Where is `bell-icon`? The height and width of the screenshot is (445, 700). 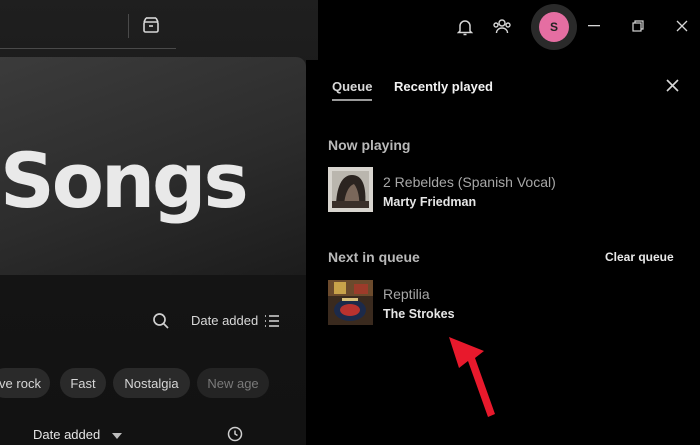
bell-icon is located at coordinates (465, 27).